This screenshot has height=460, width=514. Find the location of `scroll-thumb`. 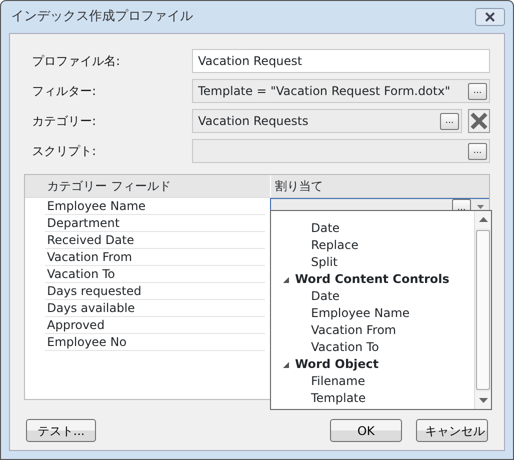

scroll-thumb is located at coordinates (483, 310).